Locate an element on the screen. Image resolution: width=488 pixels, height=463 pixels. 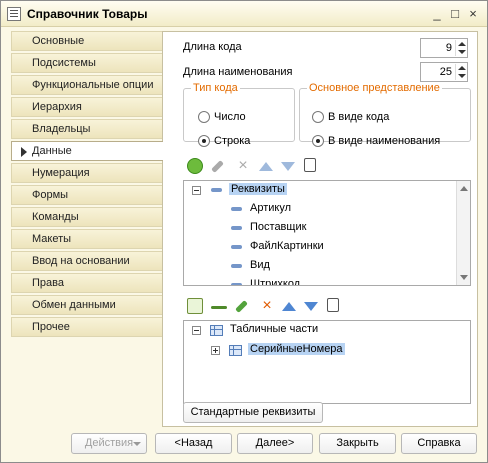
code-type-legend: Тип кода is located at coordinates (215, 88).